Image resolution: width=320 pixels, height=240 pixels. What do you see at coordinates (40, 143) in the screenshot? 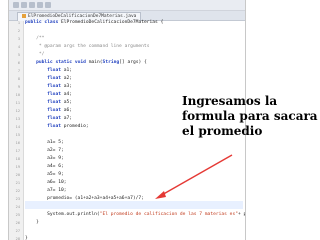
I see `code-line: 16 a1= 5;` at bounding box center [40, 143].